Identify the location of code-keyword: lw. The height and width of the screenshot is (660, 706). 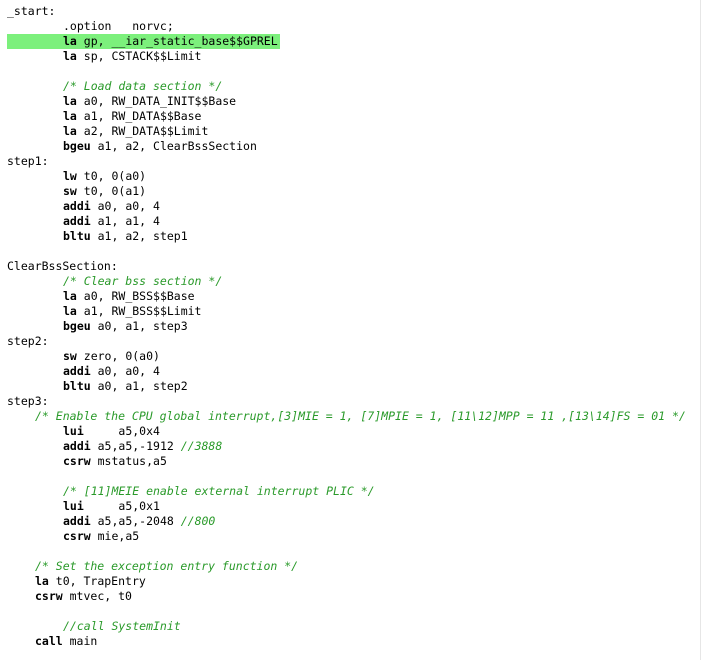
(70, 176).